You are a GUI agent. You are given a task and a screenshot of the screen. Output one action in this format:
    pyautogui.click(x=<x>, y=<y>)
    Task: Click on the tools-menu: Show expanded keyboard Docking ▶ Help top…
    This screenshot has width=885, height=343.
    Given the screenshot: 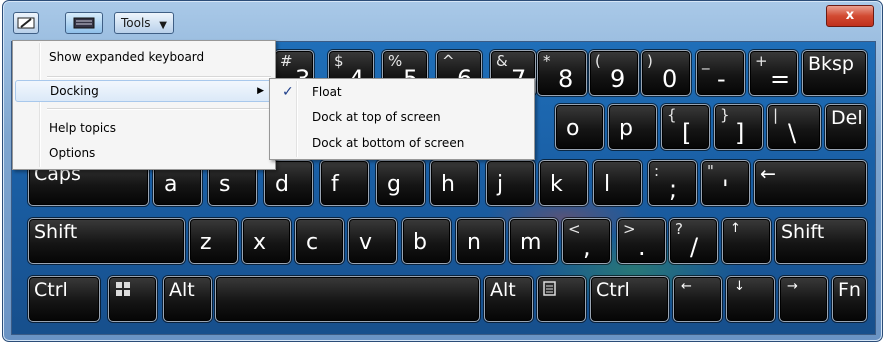 What is the action you would take?
    pyautogui.click(x=144, y=105)
    